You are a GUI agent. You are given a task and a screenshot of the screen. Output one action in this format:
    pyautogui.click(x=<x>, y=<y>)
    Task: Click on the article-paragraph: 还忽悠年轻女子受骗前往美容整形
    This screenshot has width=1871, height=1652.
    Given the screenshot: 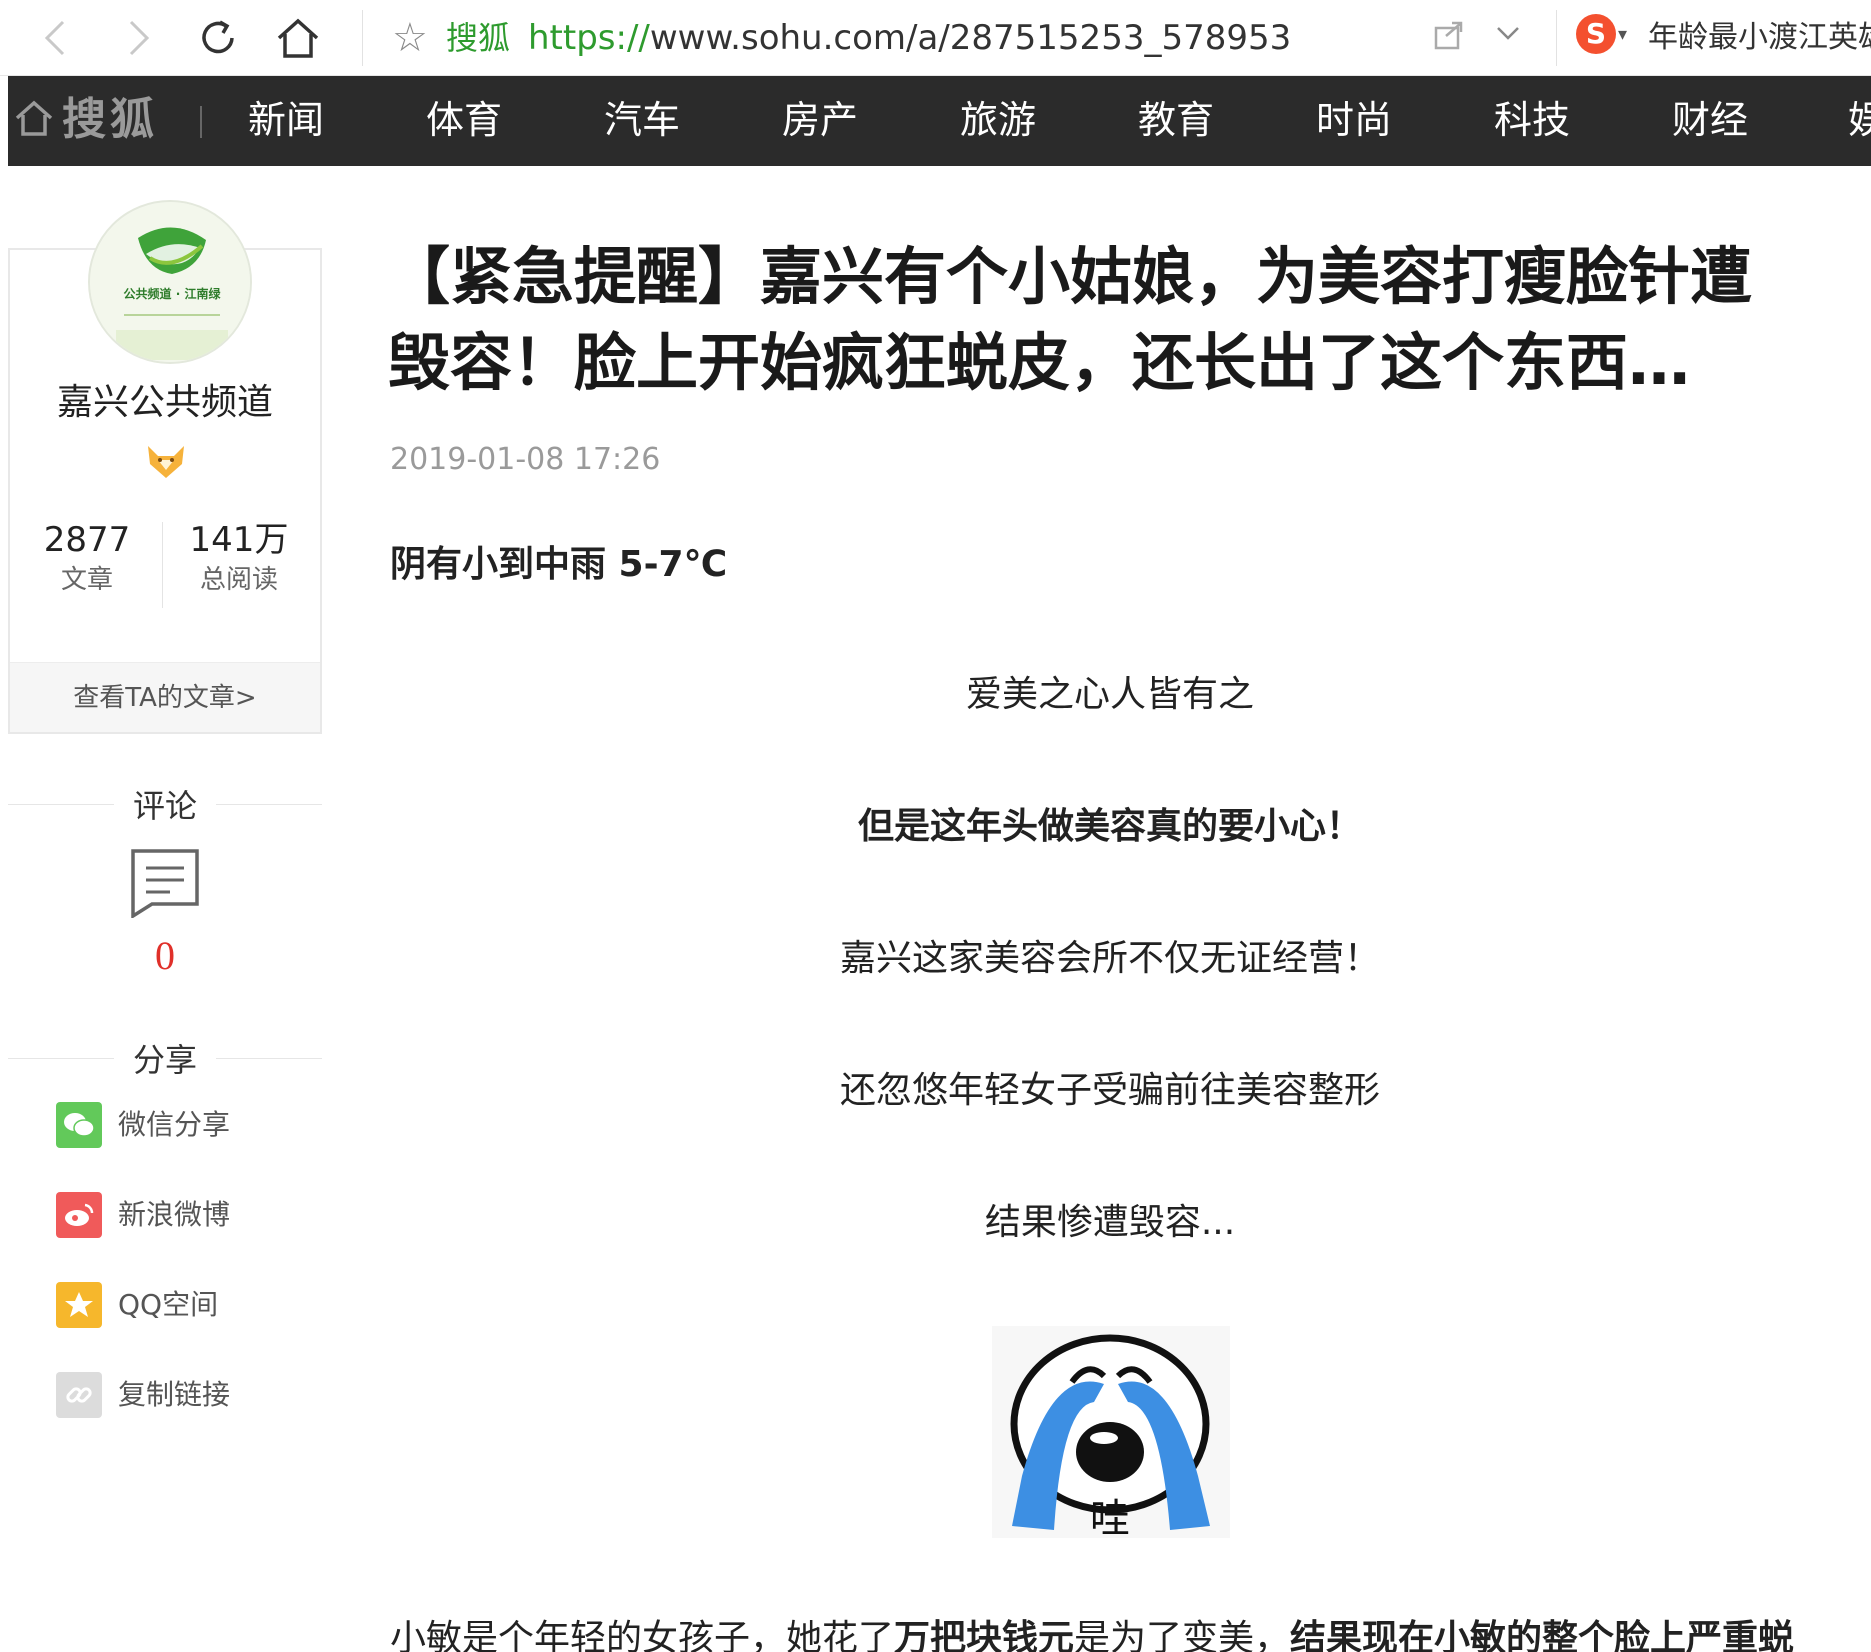 What is the action you would take?
    pyautogui.click(x=1109, y=1090)
    